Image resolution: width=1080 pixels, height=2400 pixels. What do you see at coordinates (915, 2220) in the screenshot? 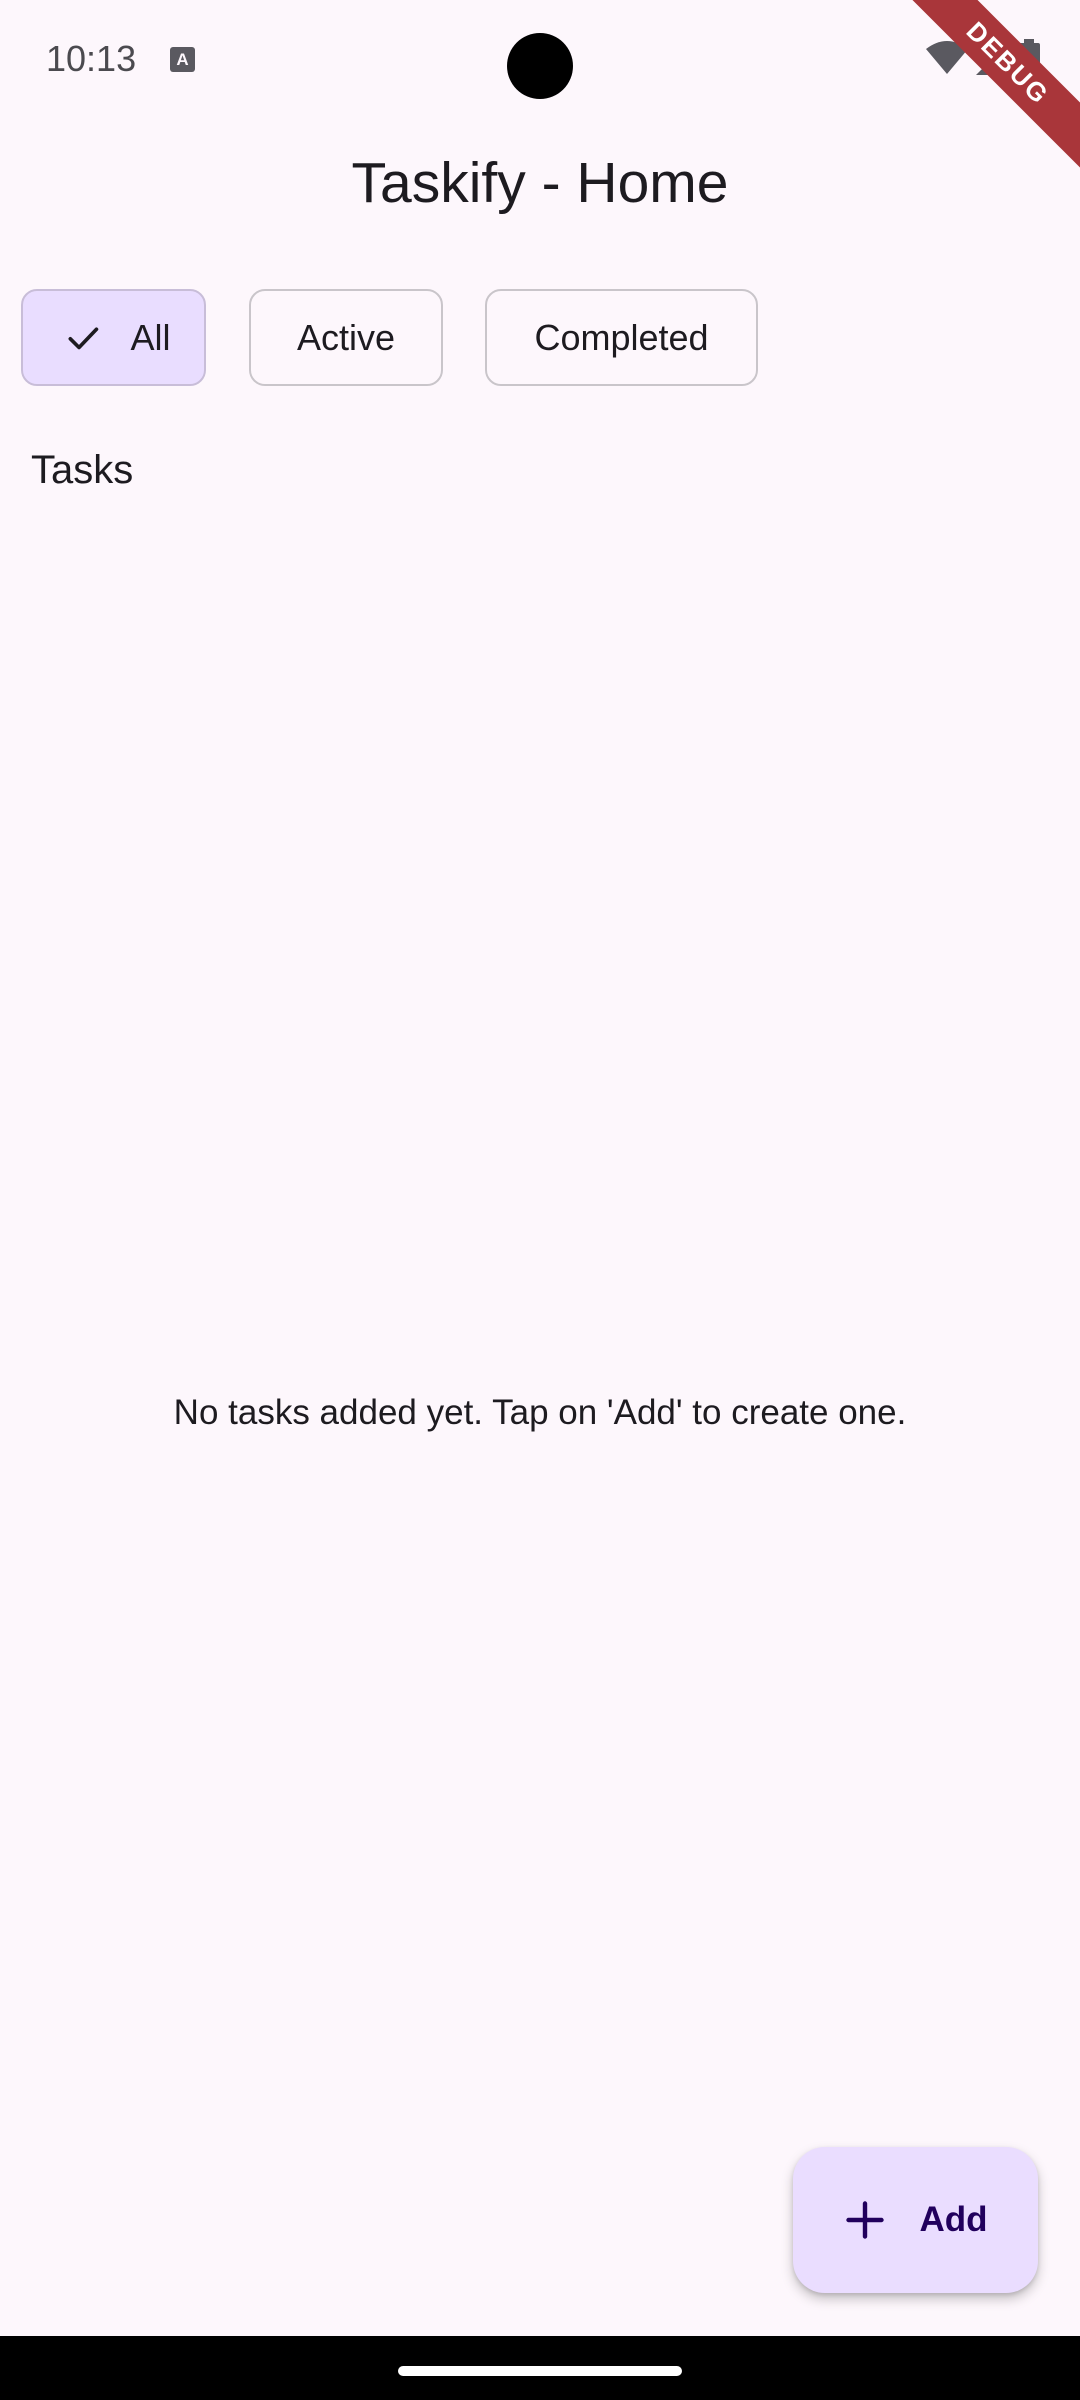
I see `add-task-button: Add` at bounding box center [915, 2220].